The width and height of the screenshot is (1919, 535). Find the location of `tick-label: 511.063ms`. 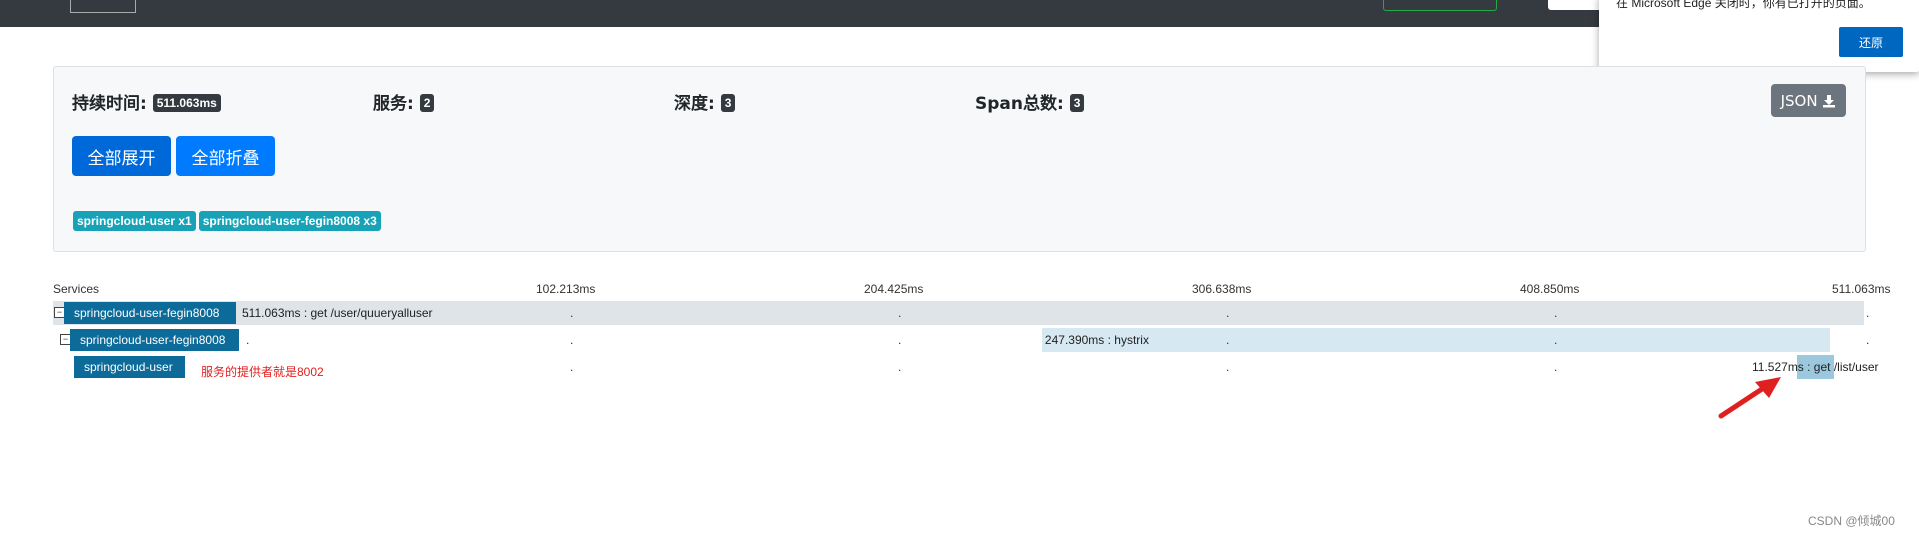

tick-label: 511.063ms is located at coordinates (1861, 289).